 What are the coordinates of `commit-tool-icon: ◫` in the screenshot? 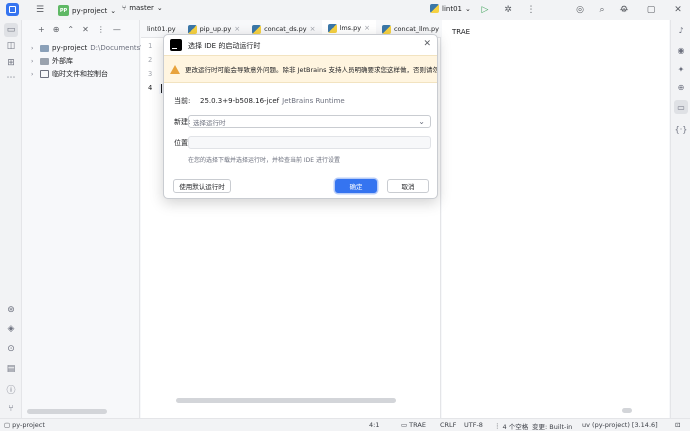 It's located at (11, 46).